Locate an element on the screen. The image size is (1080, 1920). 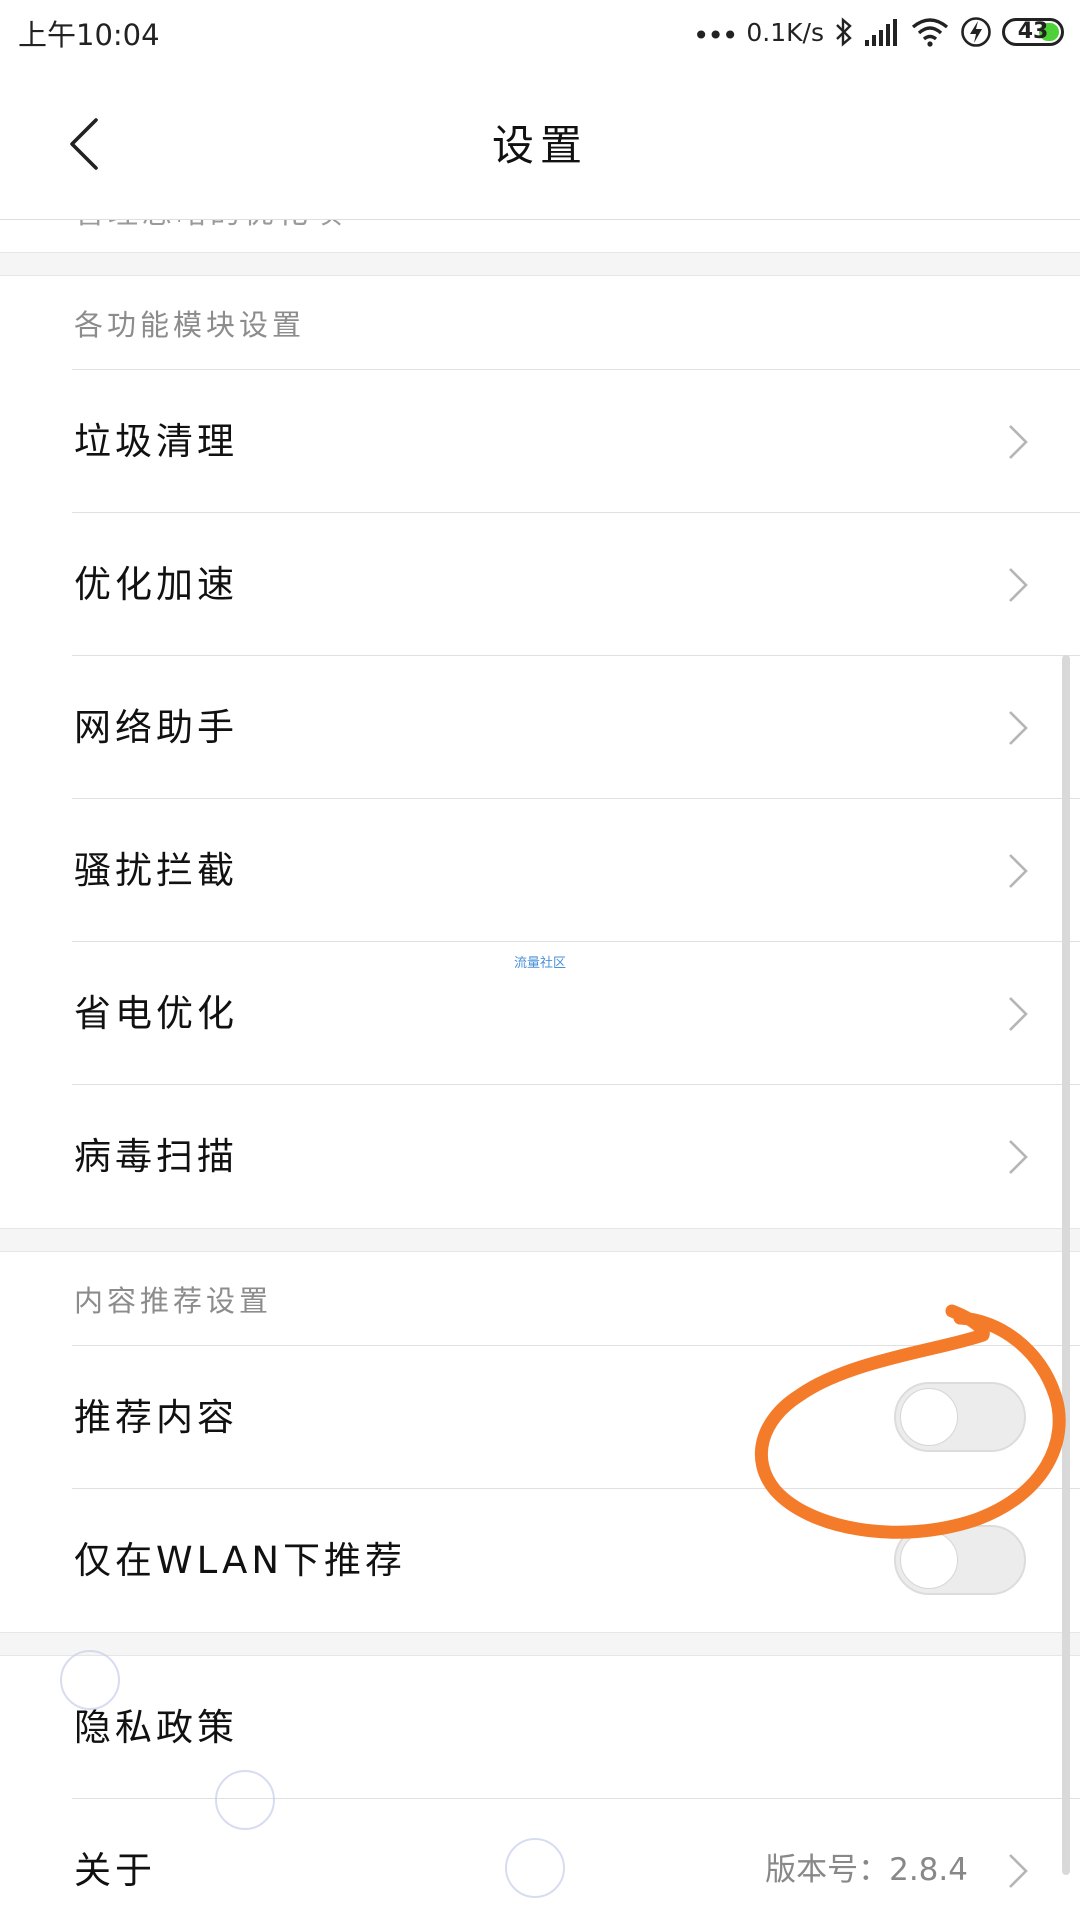
settings-item-label: 病毒扫描 is located at coordinates (156, 1156).